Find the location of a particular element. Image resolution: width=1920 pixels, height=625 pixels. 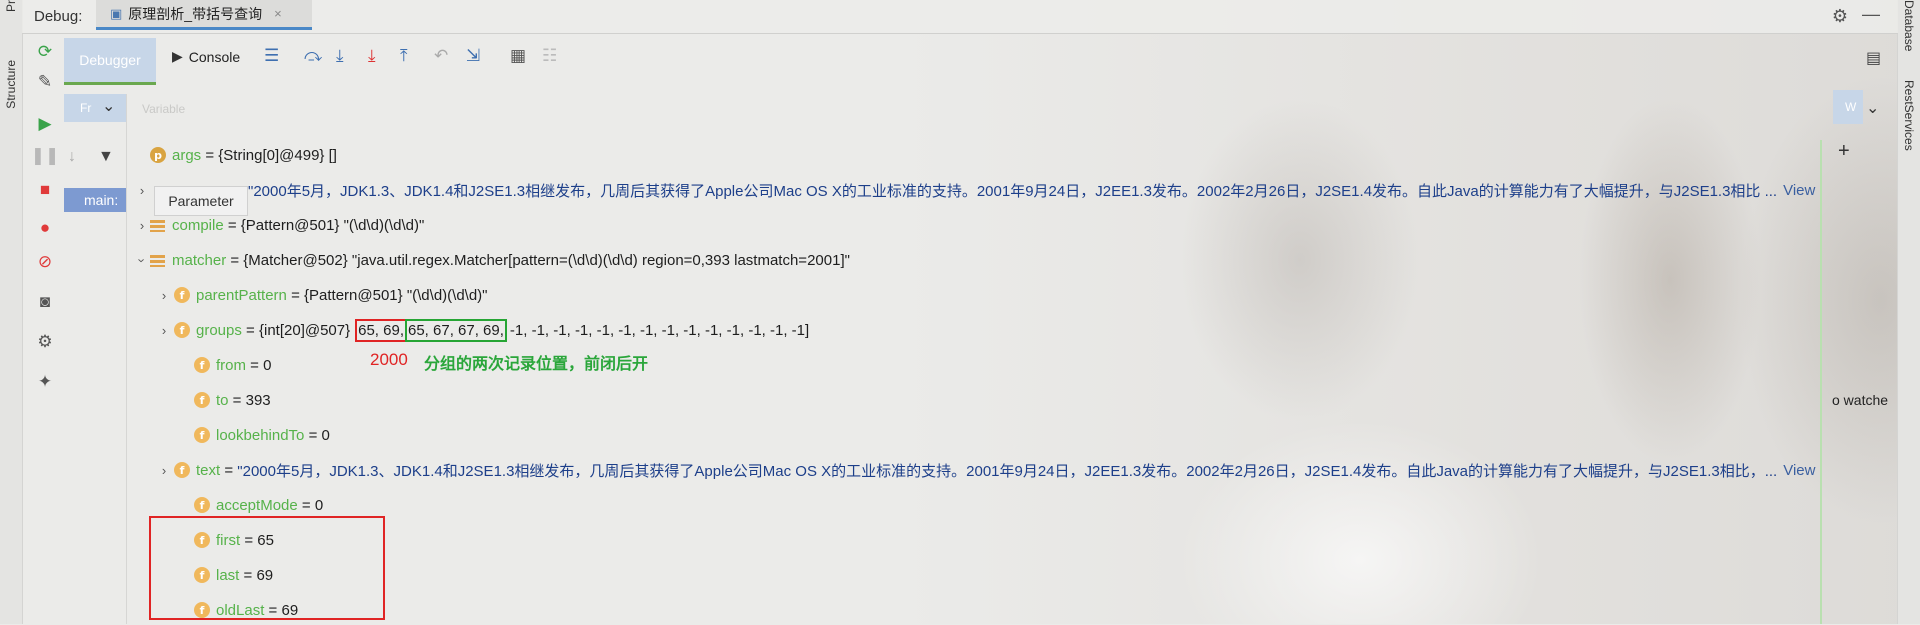

var-row-to: f to = 393 is located at coordinates (232, 400).